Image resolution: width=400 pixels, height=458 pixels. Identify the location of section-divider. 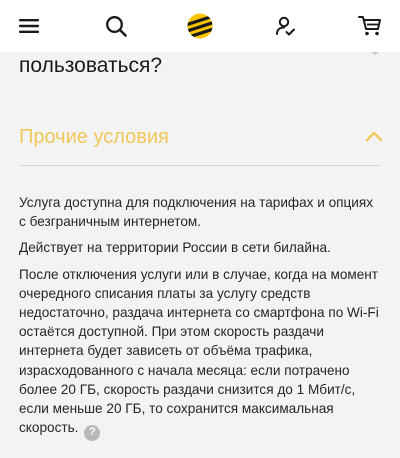
(200, 165).